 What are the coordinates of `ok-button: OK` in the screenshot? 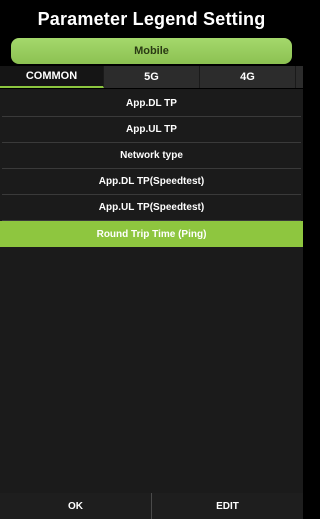 It's located at (76, 506).